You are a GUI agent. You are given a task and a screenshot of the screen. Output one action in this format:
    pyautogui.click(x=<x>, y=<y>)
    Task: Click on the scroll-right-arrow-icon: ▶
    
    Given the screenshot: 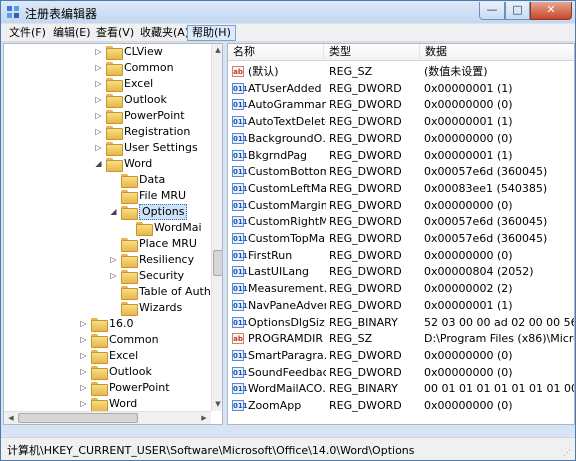 What is the action you would take?
    pyautogui.click(x=204, y=418)
    